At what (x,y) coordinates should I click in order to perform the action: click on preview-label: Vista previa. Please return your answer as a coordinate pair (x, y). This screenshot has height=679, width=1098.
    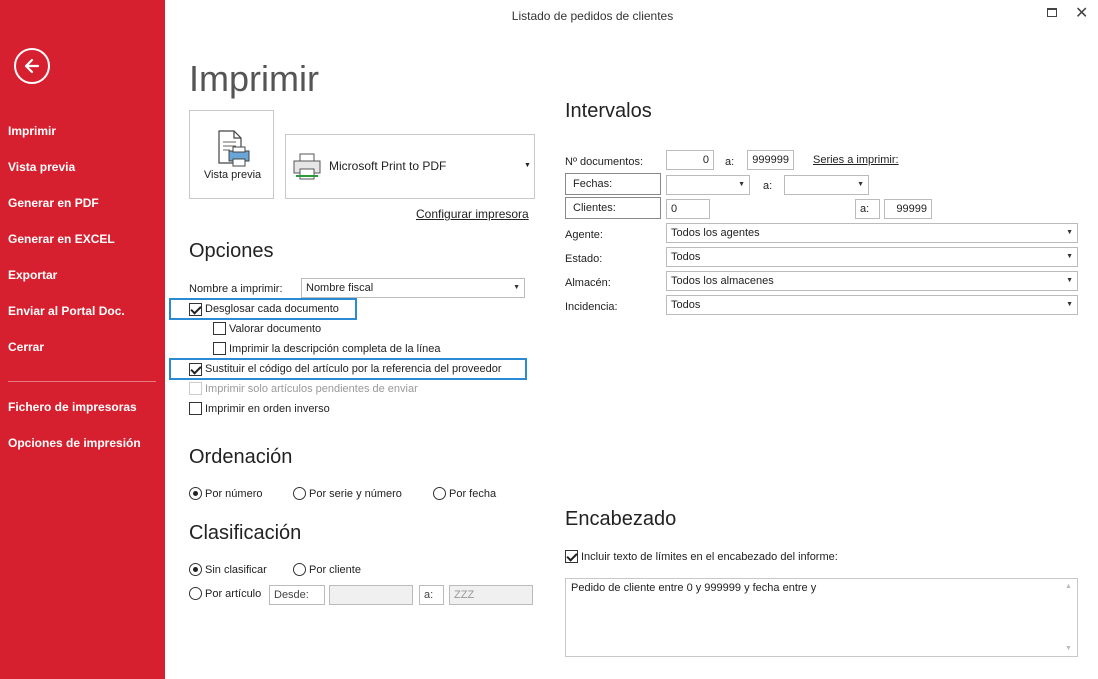
    Looking at the image, I should click on (232, 175).